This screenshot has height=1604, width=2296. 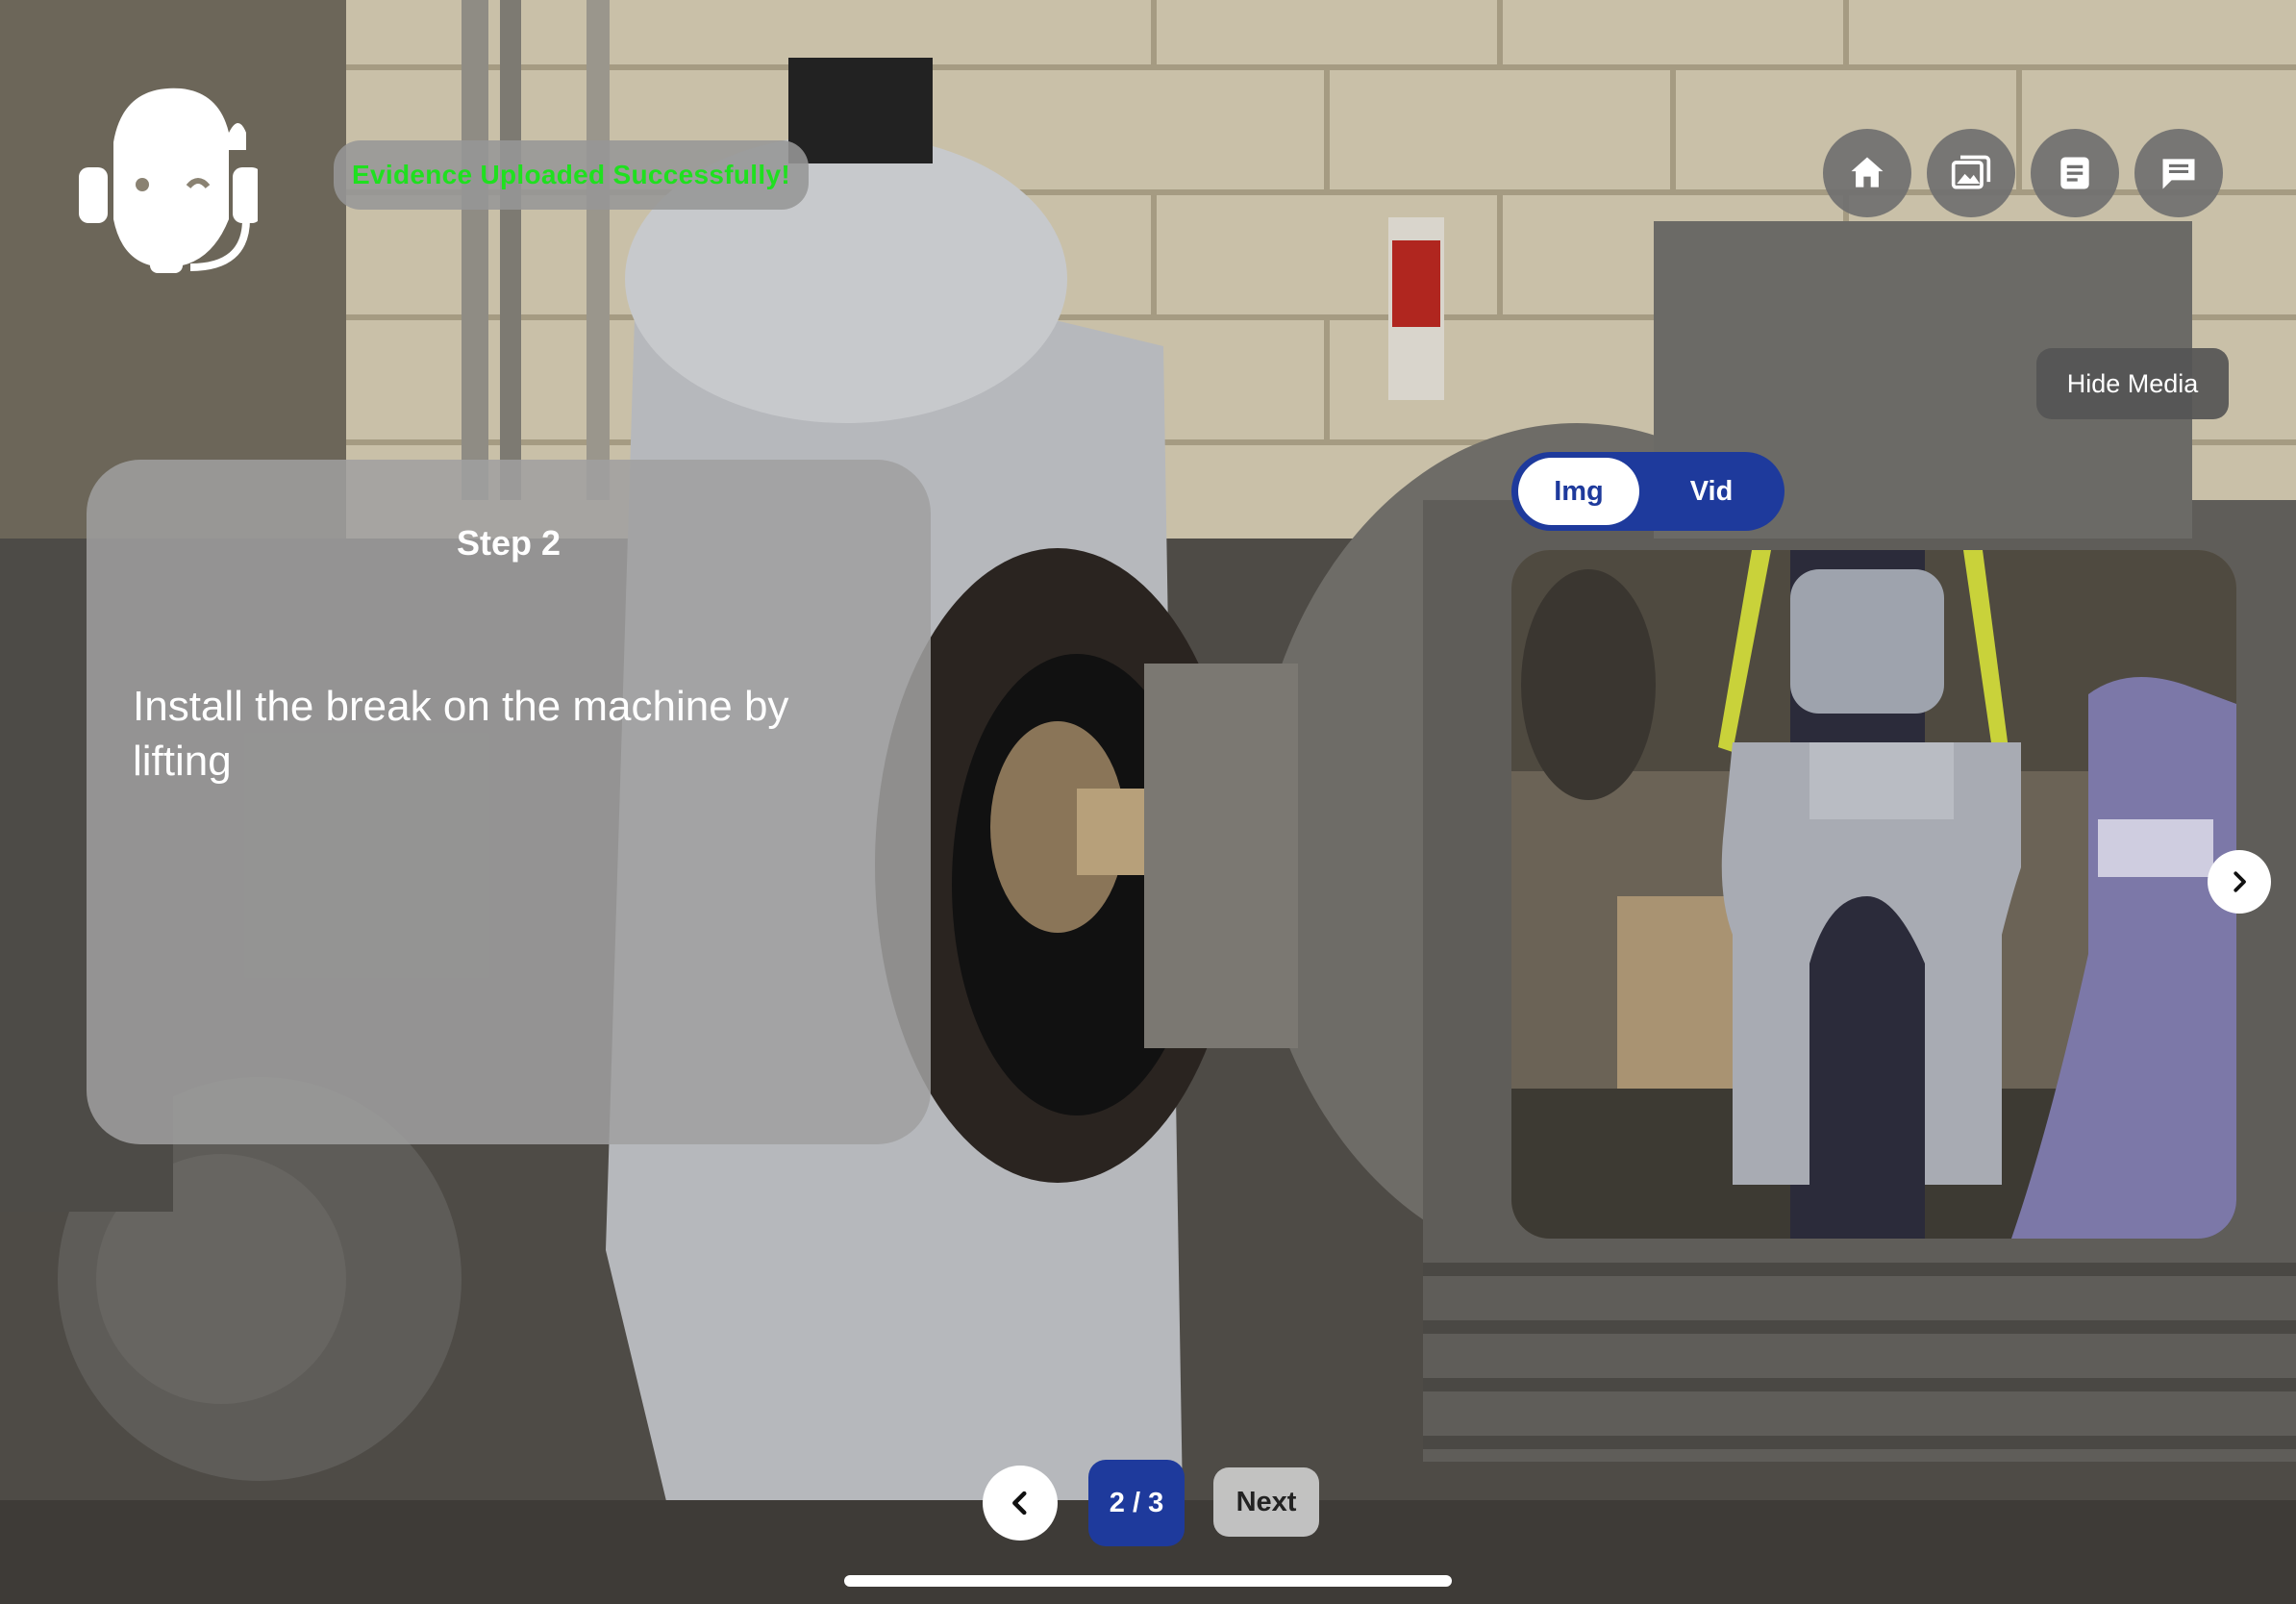 I want to click on assistant-avatar, so click(x=168, y=176).